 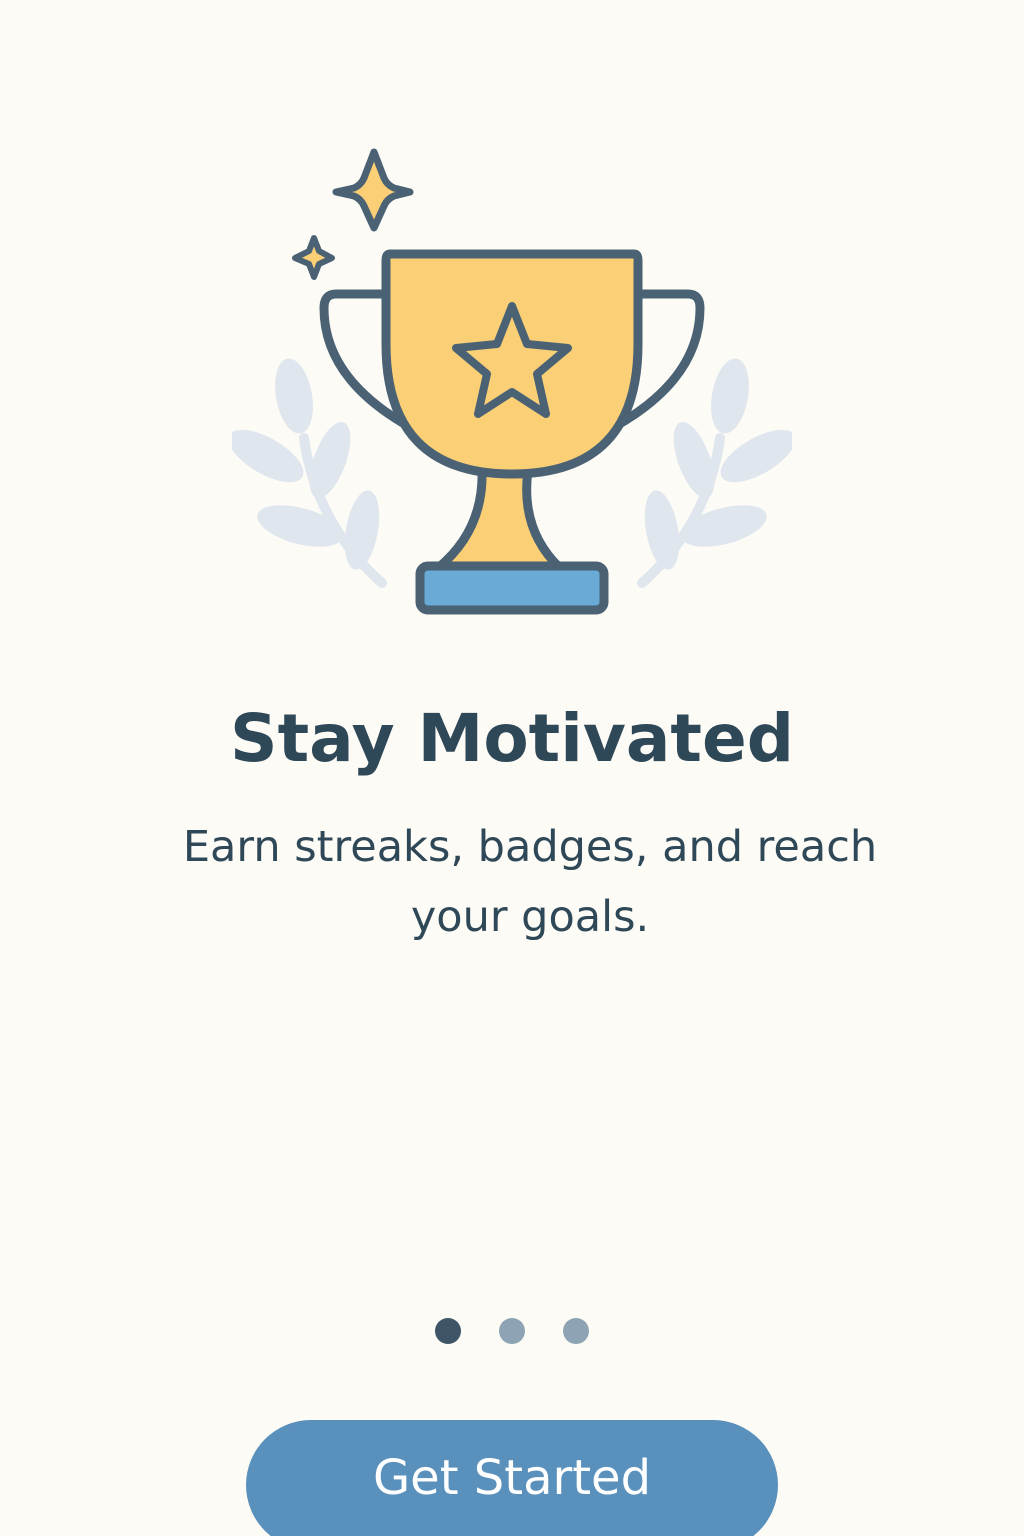 I want to click on sparkle-small-icon, so click(x=313, y=257).